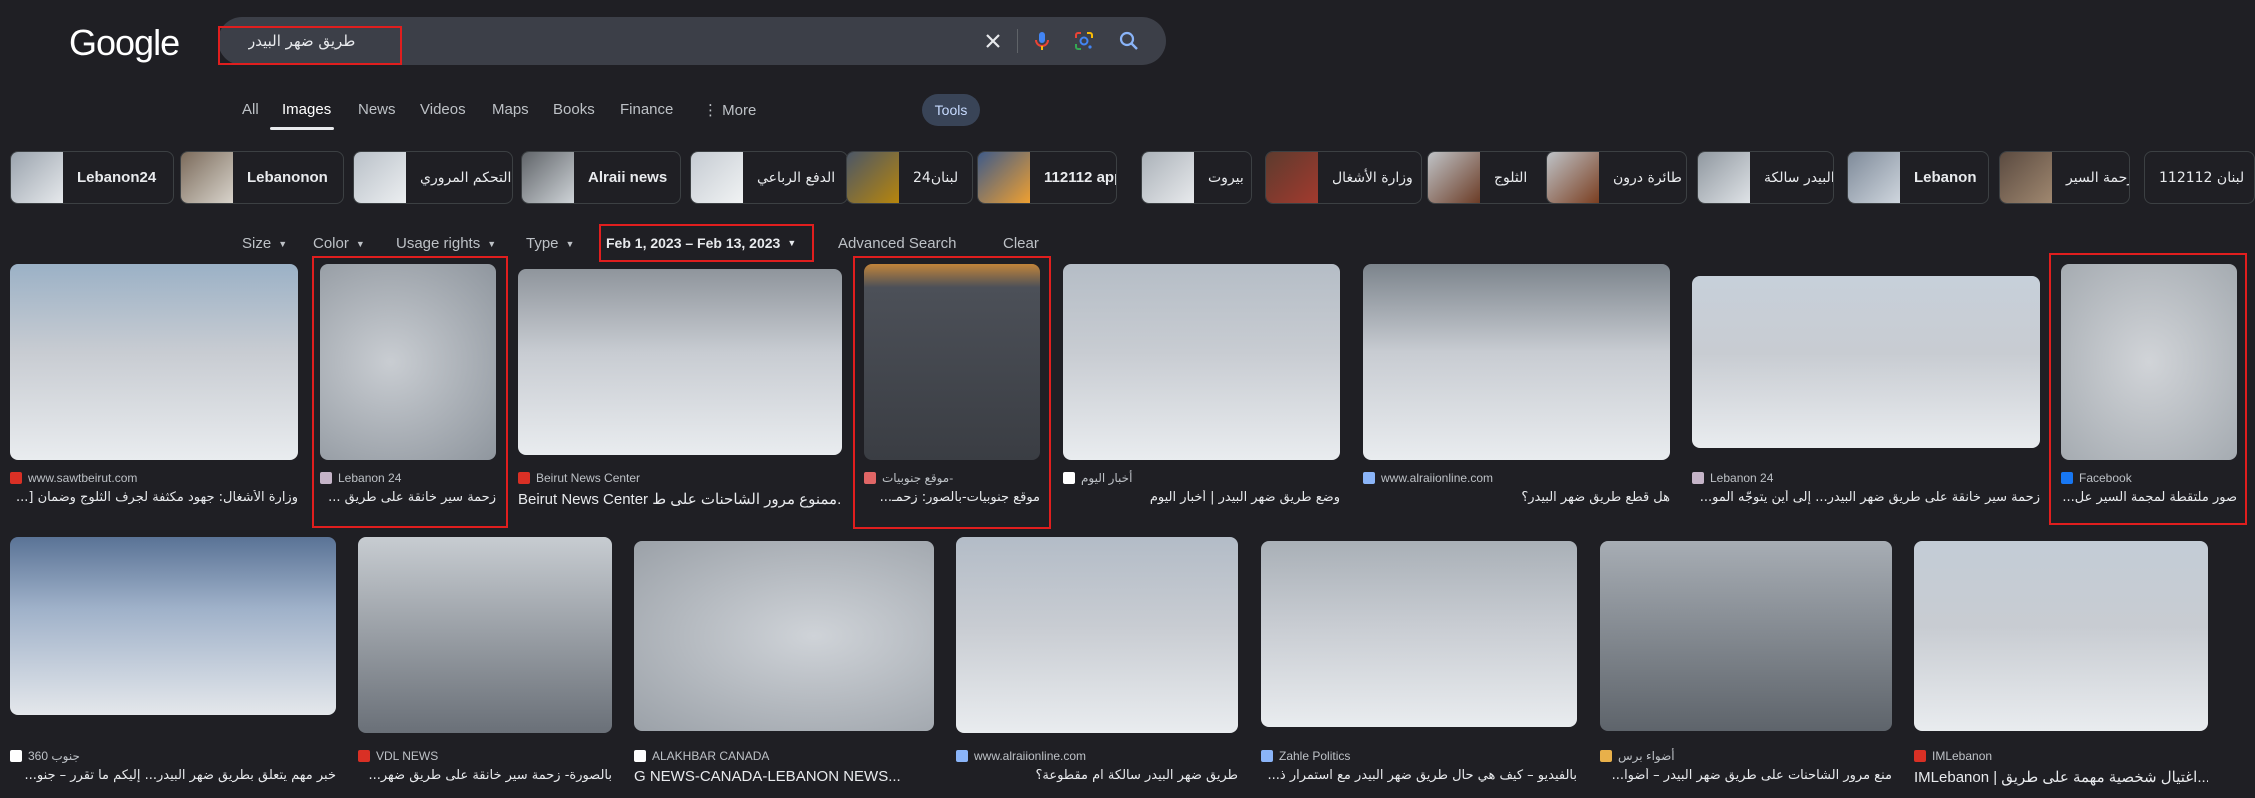 The height and width of the screenshot is (798, 2255). What do you see at coordinates (542, 243) in the screenshot?
I see `filter-type-label: Type` at bounding box center [542, 243].